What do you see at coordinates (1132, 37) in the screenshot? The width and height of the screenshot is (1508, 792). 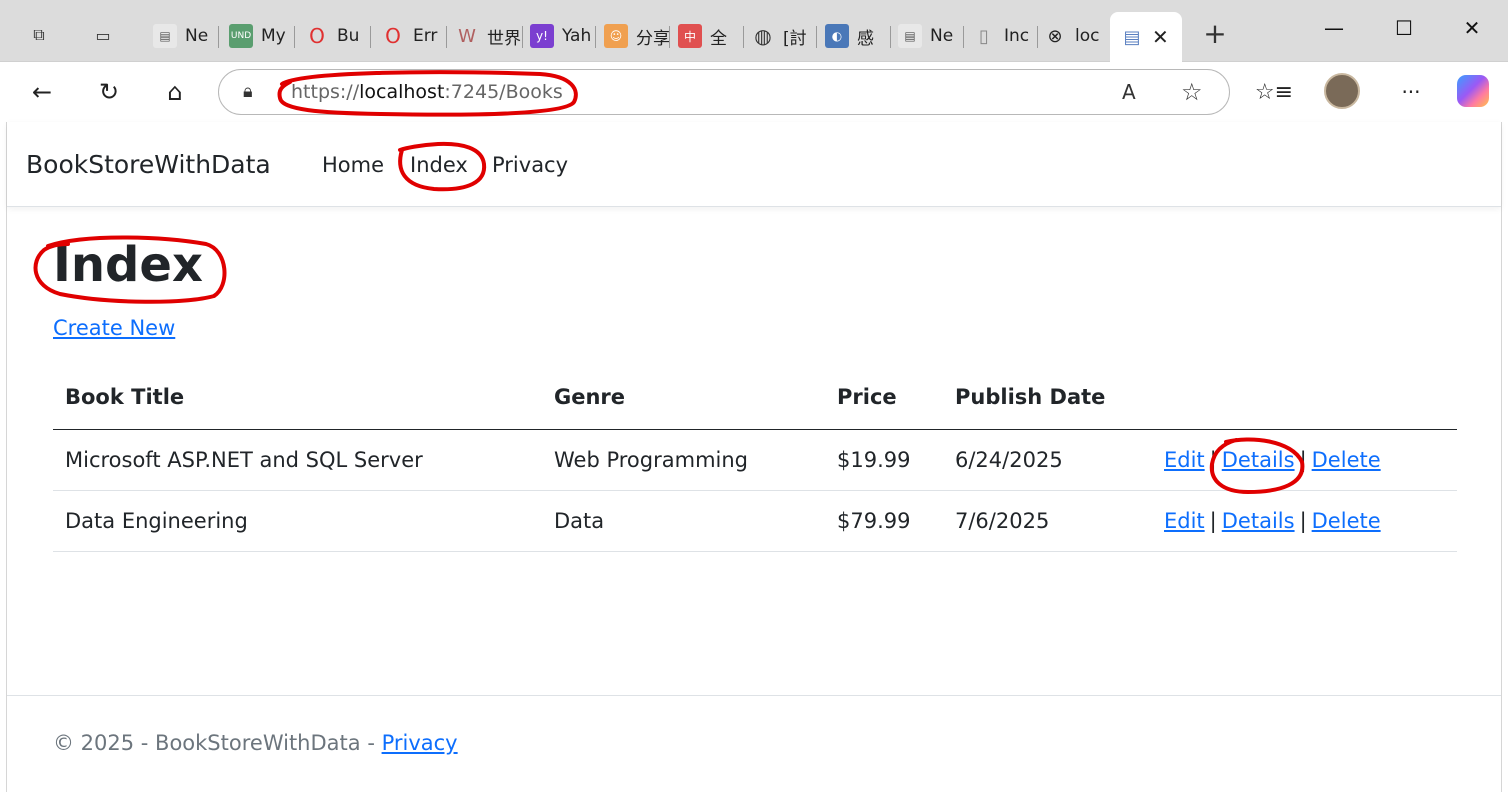 I see `doc-icon: ▤` at bounding box center [1132, 37].